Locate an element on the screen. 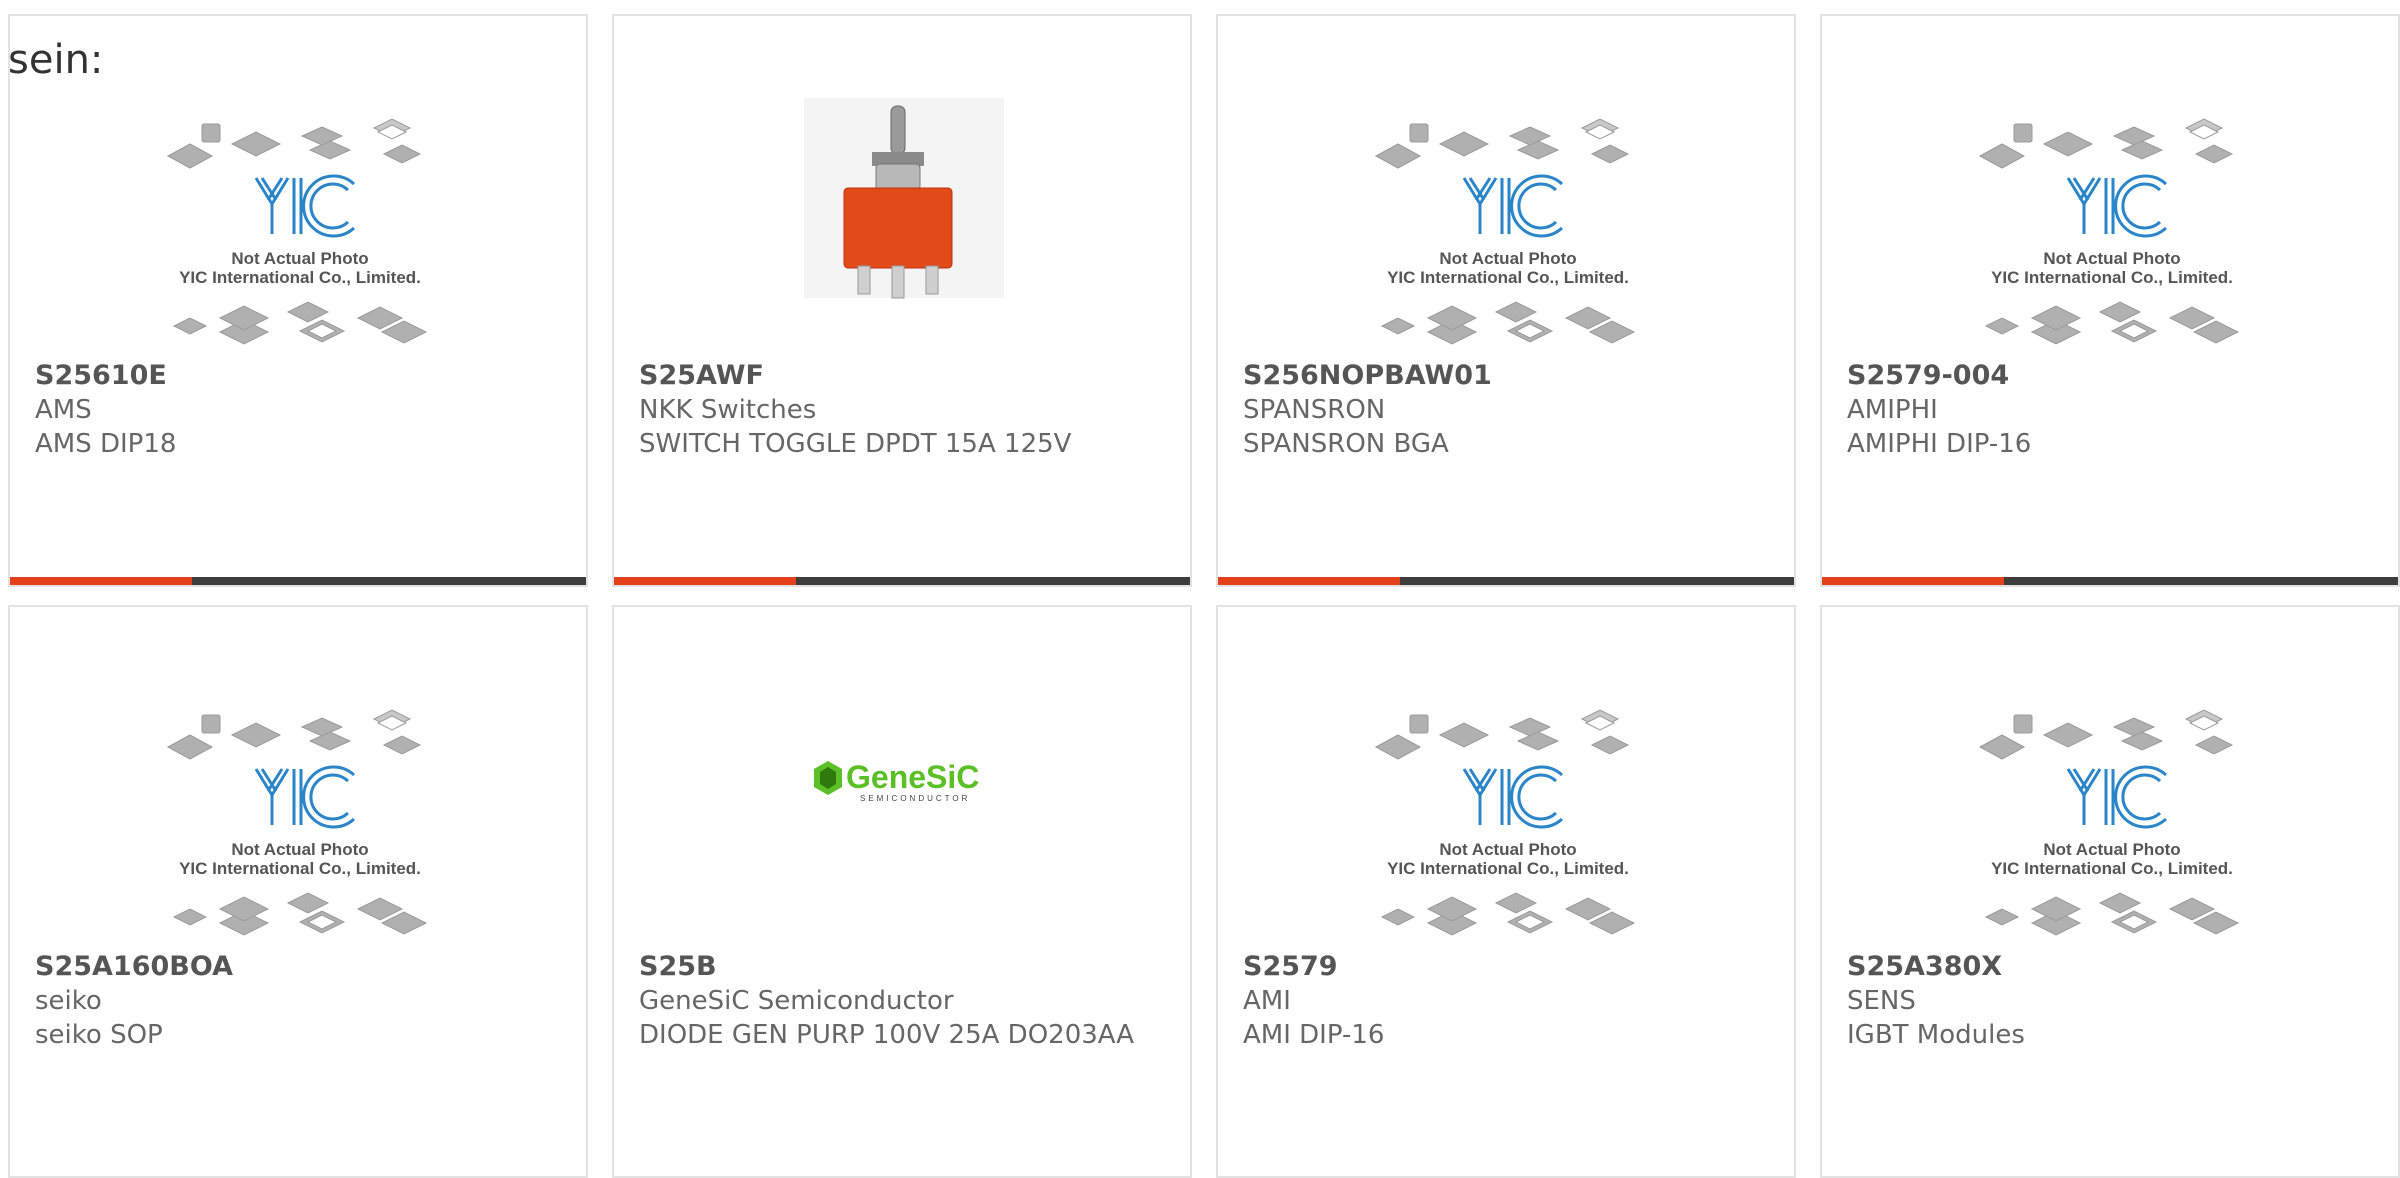 This screenshot has width=2400, height=1178. product-part-number: S256NOPBAW01 is located at coordinates (1508, 376).